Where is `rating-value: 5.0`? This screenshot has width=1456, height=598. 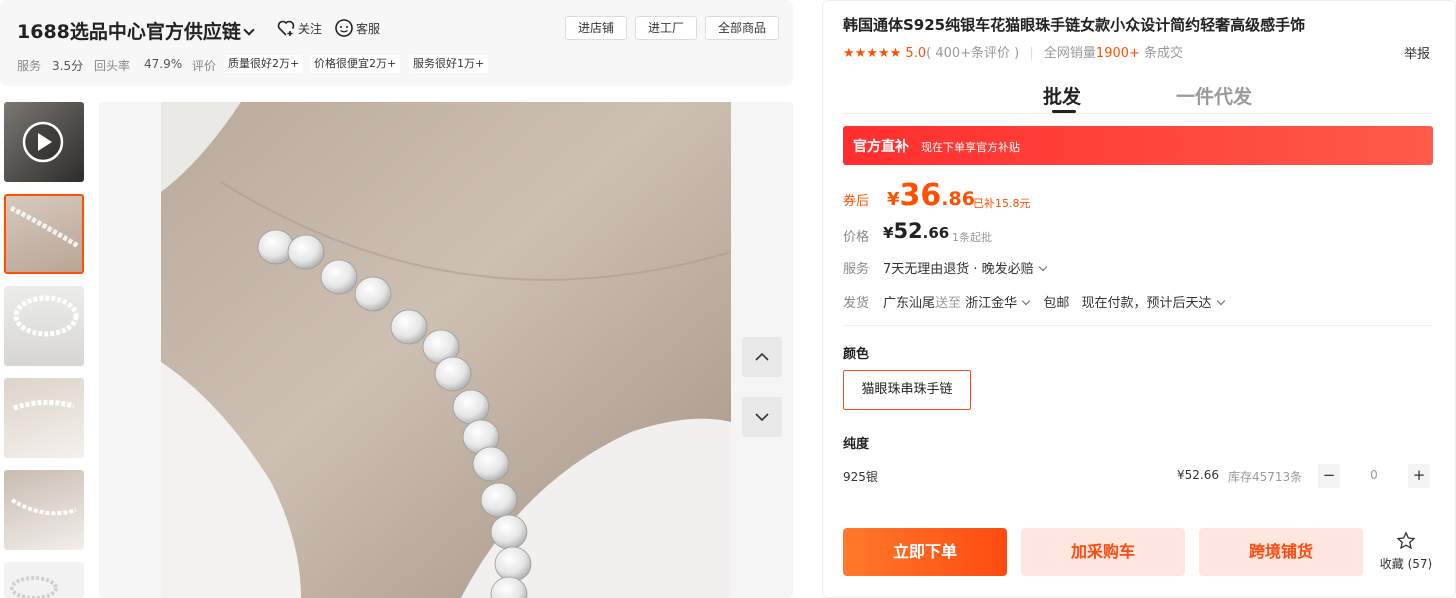 rating-value: 5.0 is located at coordinates (916, 53).